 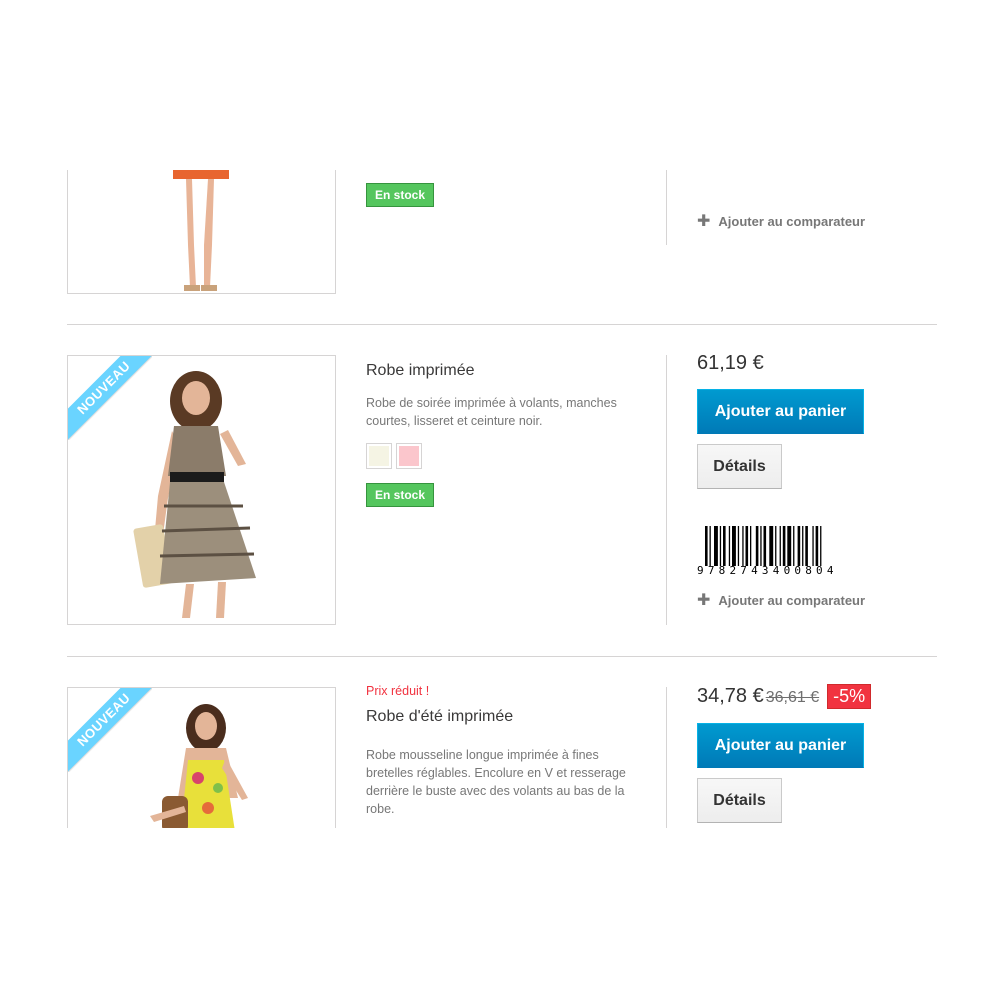 What do you see at coordinates (767, 570) in the screenshot?
I see `barcode-number: 9782743400804` at bounding box center [767, 570].